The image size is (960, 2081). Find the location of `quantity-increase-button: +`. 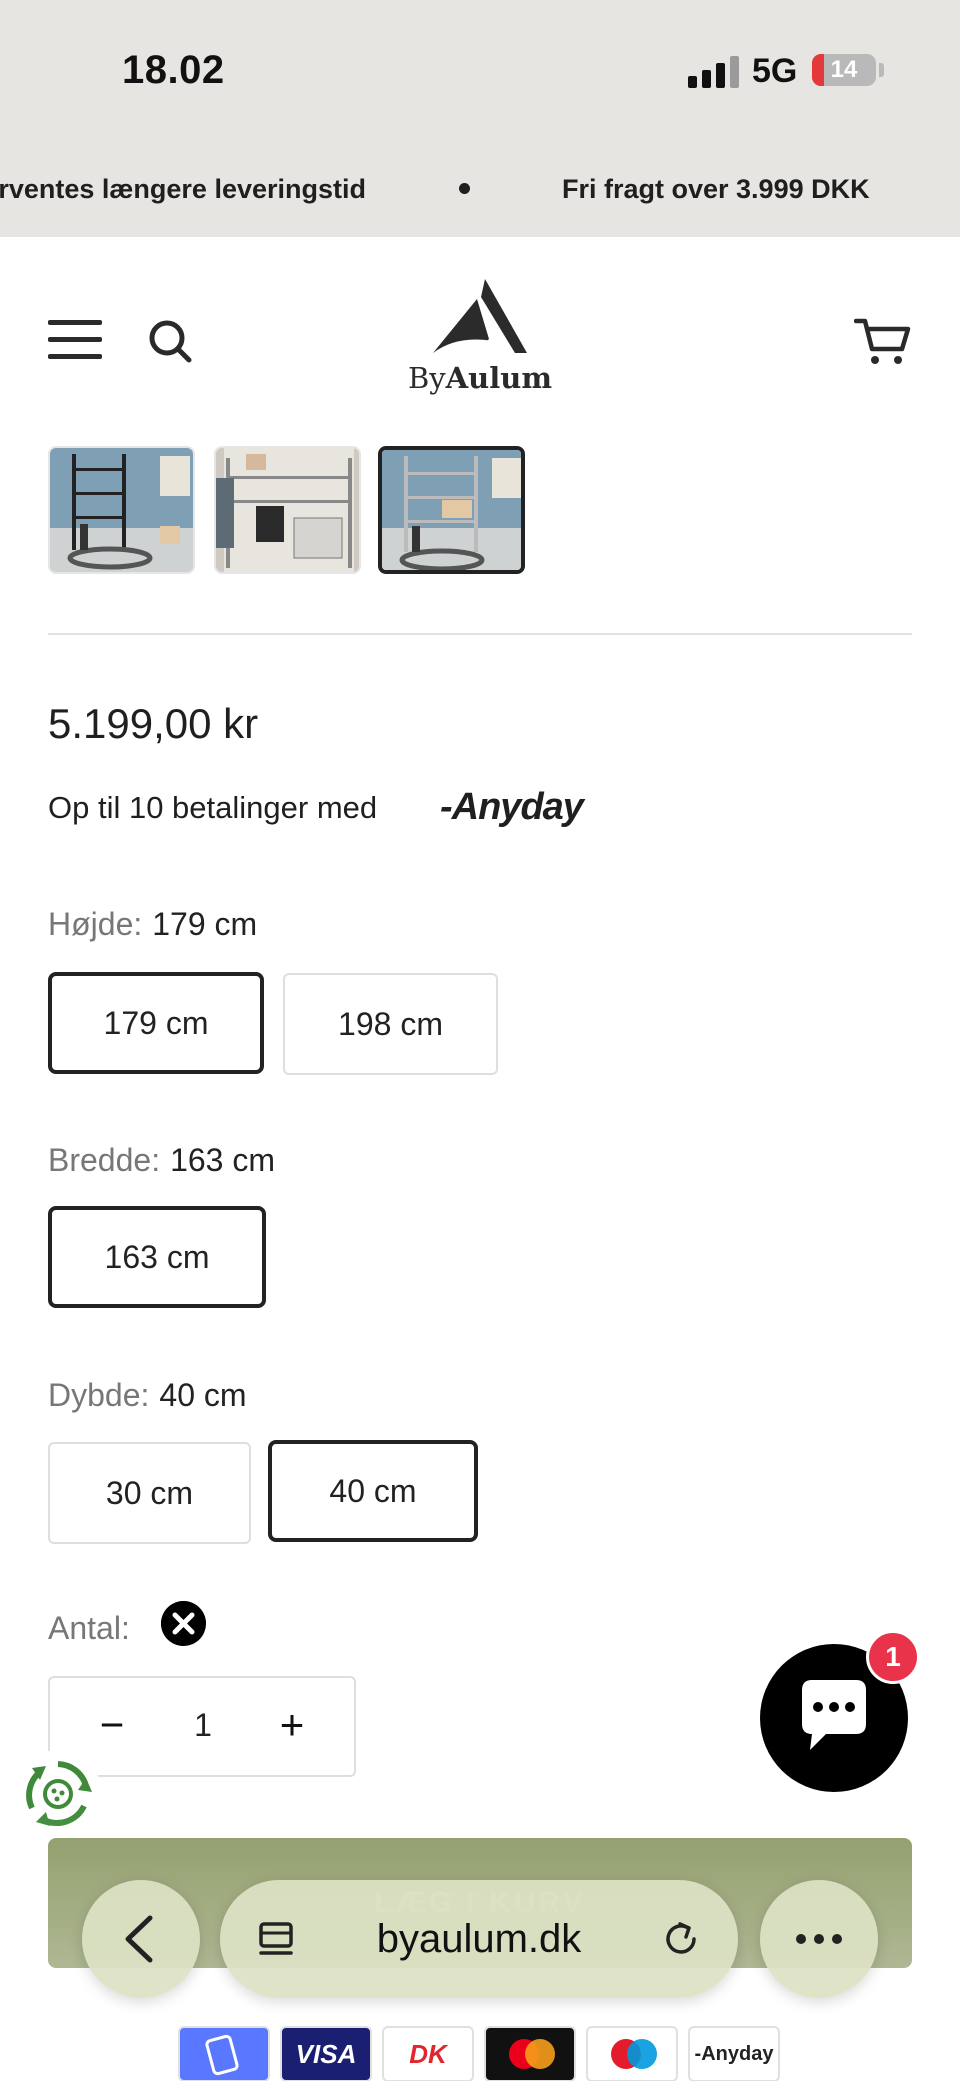

quantity-increase-button: + is located at coordinates (292, 1725).